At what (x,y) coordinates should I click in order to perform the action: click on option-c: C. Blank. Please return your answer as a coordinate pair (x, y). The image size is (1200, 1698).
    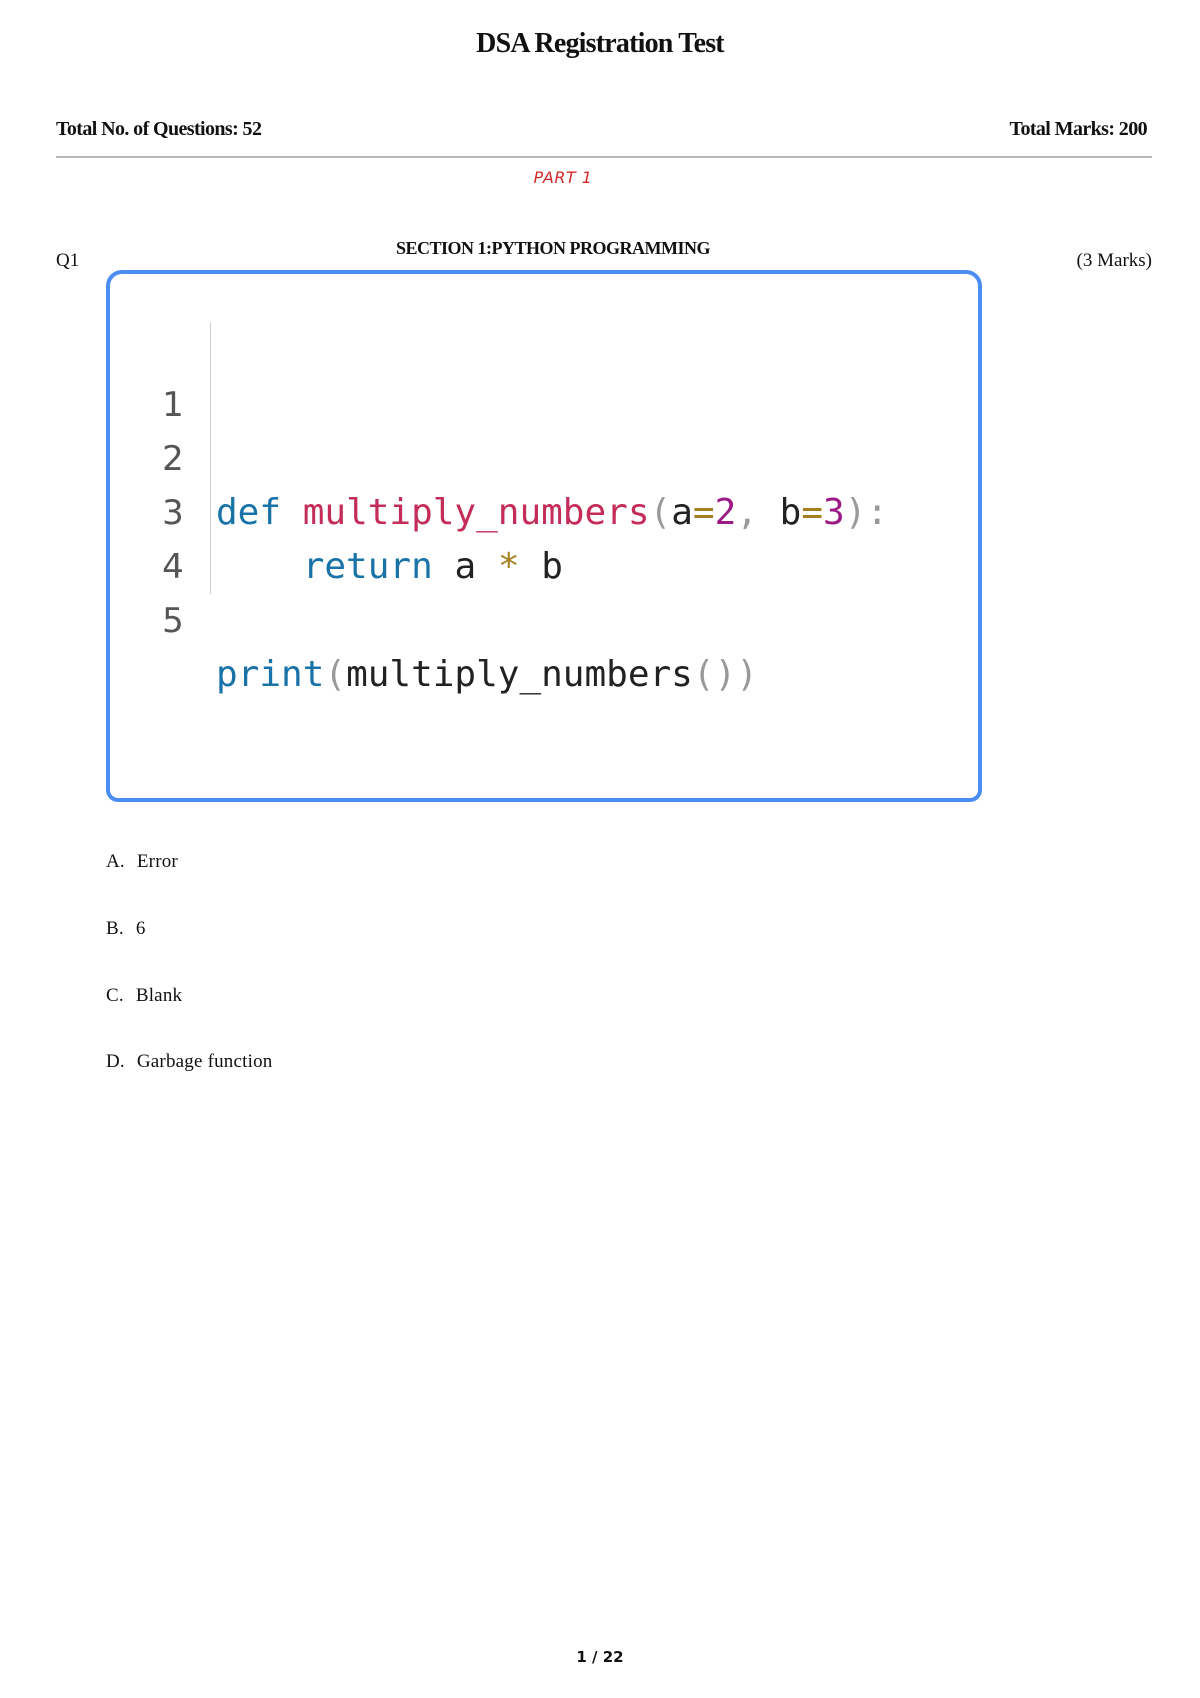
    Looking at the image, I should click on (144, 996).